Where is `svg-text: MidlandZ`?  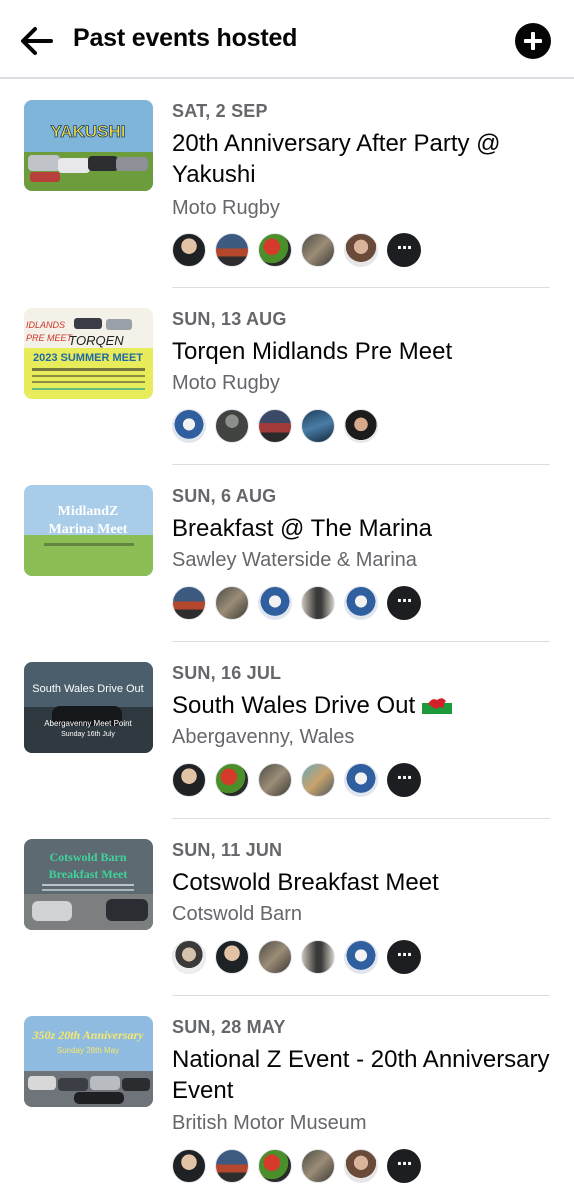
svg-text: MidlandZ is located at coordinates (88, 511).